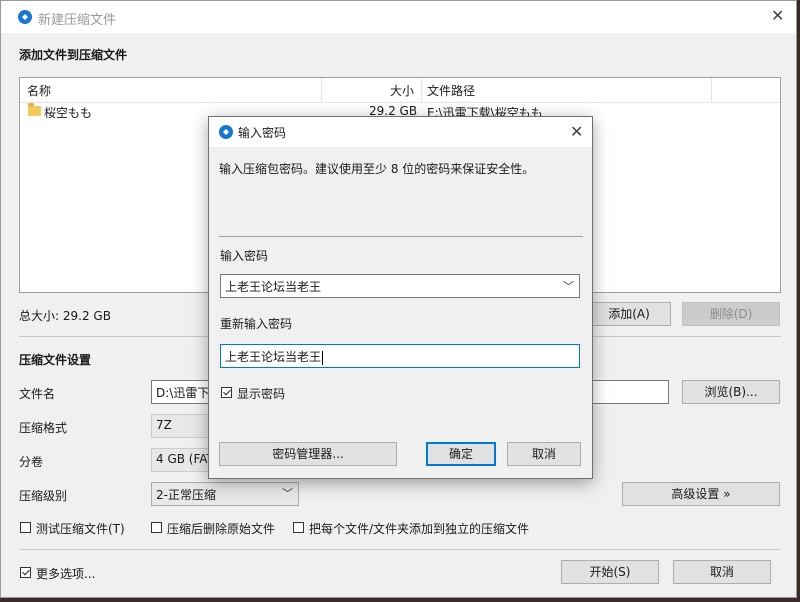  What do you see at coordinates (377, 169) in the screenshot?
I see `dialog-description: 输入压缩包密码。建议使用至少 8 位的密码来保证安全性。` at bounding box center [377, 169].